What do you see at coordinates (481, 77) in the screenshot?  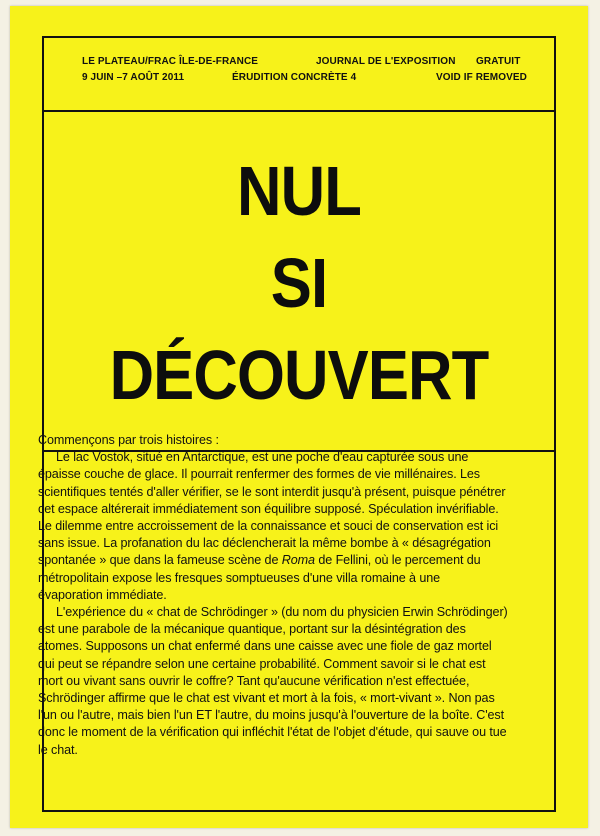 I see `void-label: VOID IF REMOVED` at bounding box center [481, 77].